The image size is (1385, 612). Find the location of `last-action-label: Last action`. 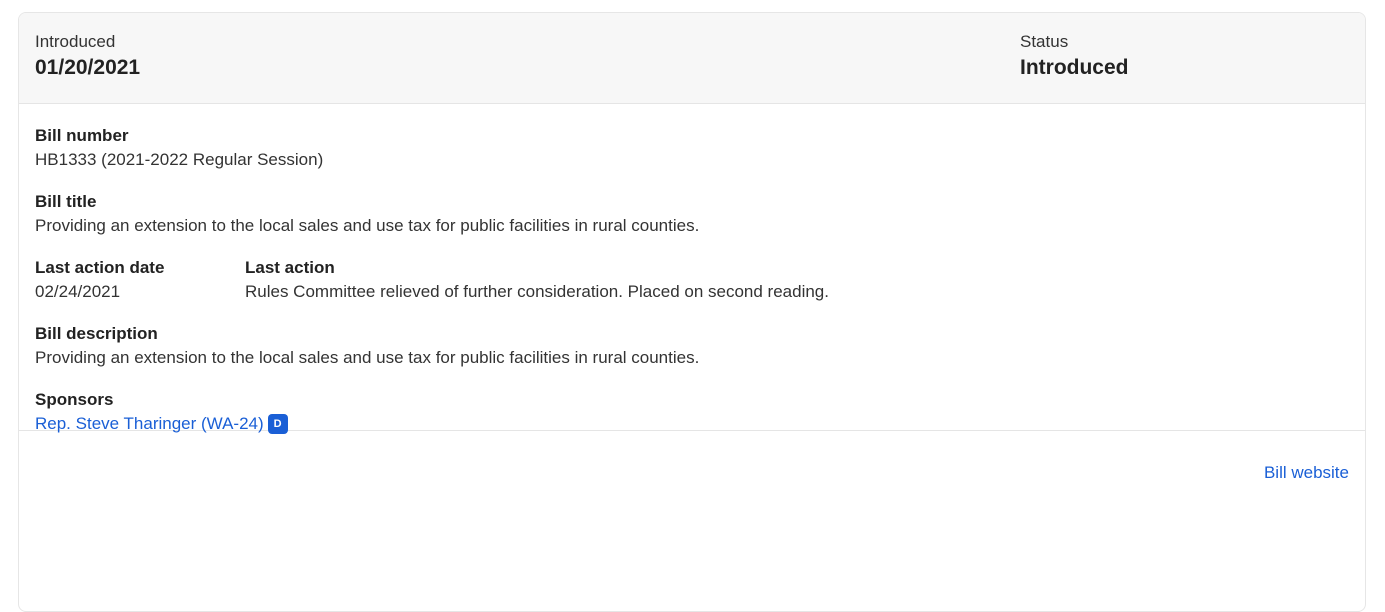

last-action-label: Last action is located at coordinates (290, 267).